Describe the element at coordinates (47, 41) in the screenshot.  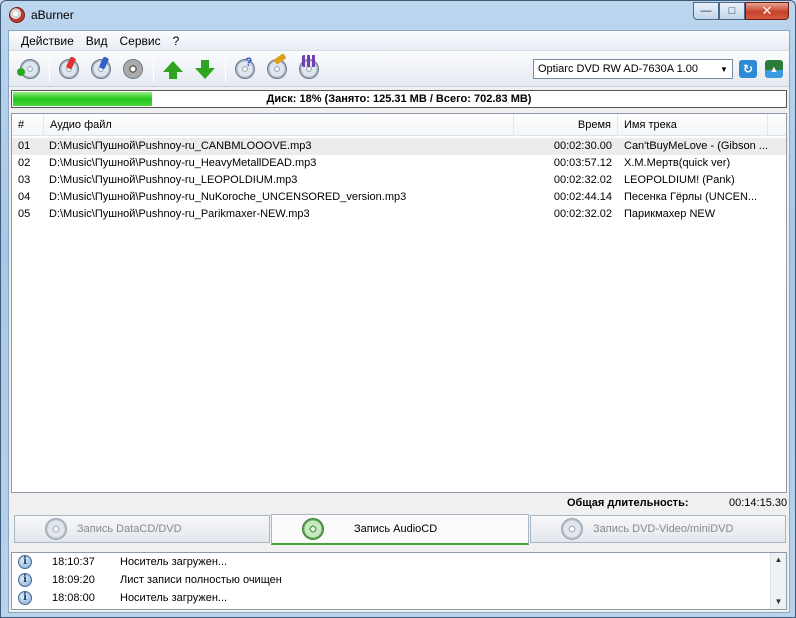
I see `menu-action: Действие` at that location.